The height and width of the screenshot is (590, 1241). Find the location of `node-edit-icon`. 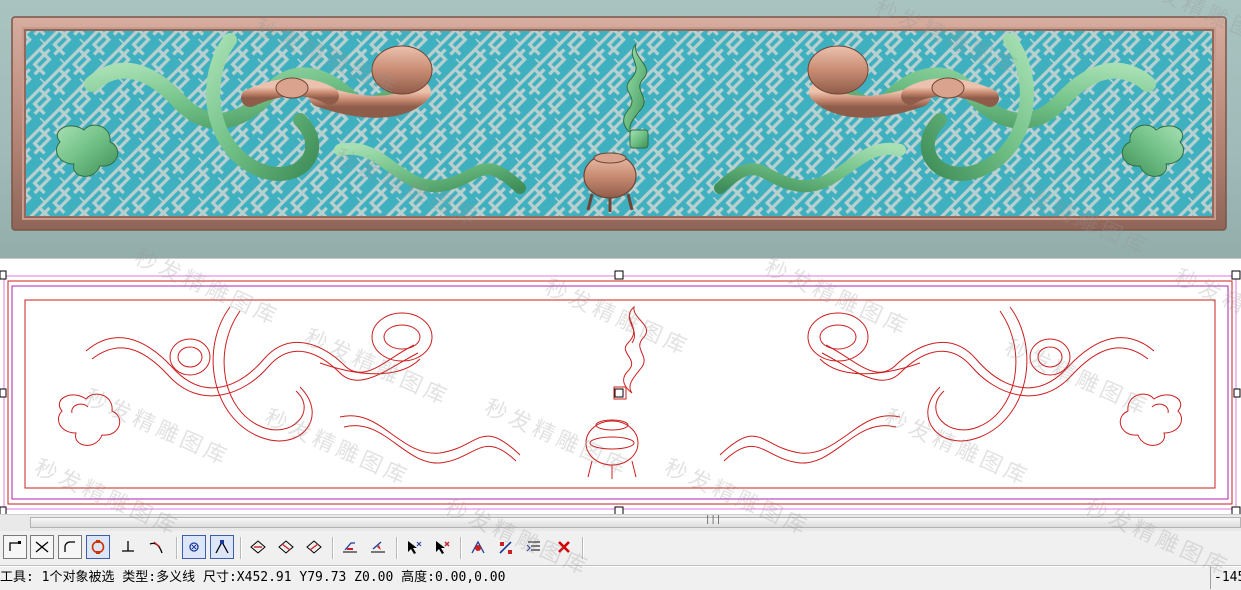

node-edit-icon is located at coordinates (222, 547).